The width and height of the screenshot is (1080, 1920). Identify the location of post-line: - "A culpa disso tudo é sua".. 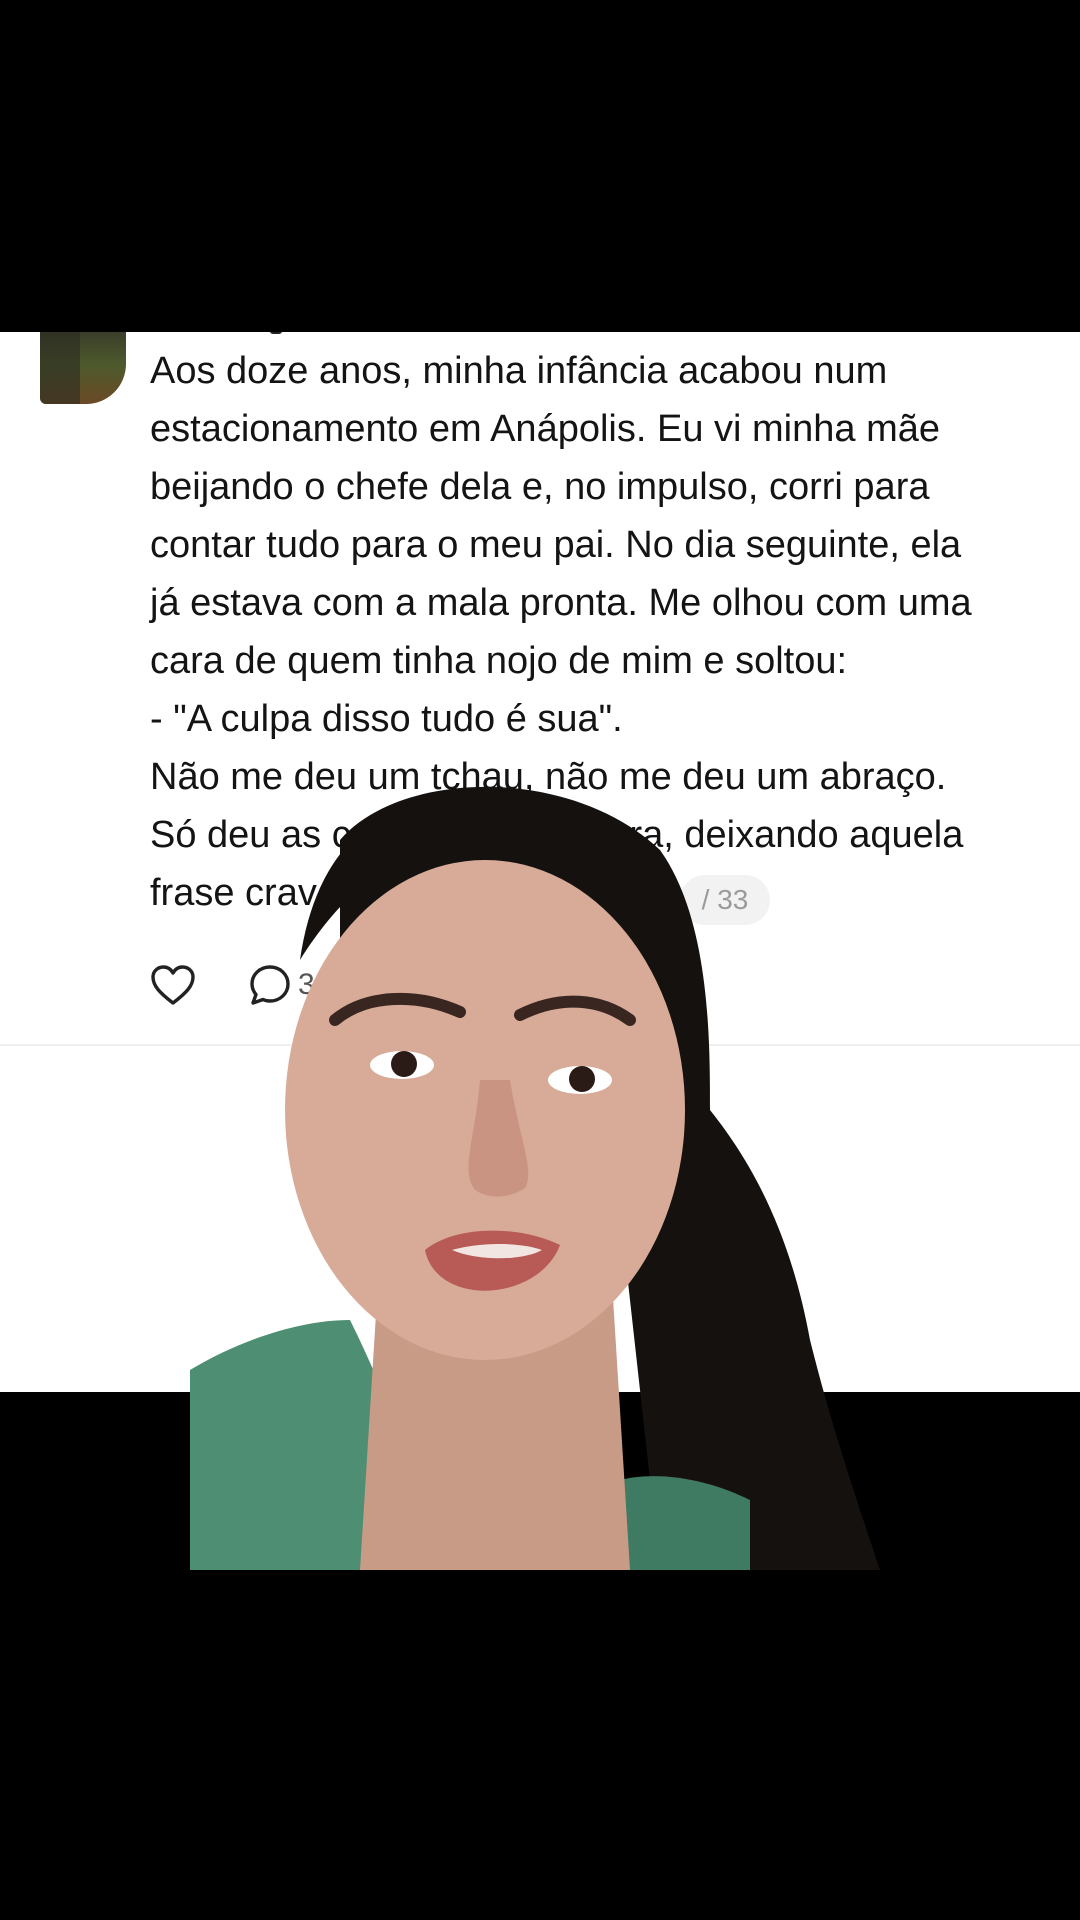
(386, 719).